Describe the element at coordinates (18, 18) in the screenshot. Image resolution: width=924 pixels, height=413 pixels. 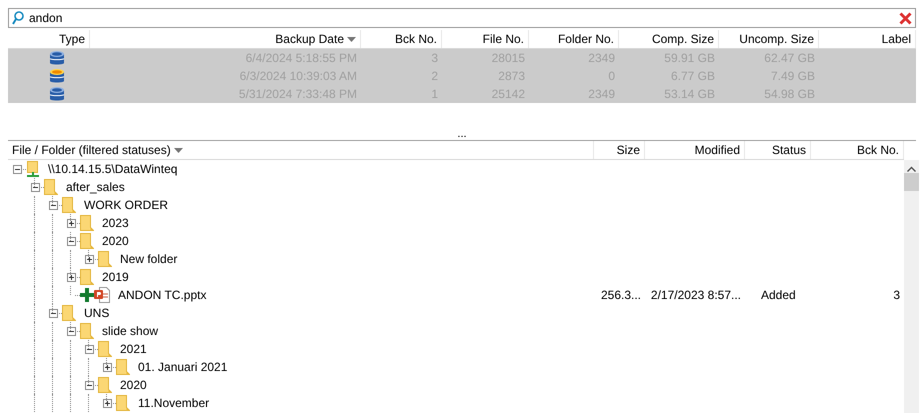
I see `search-icon` at that location.